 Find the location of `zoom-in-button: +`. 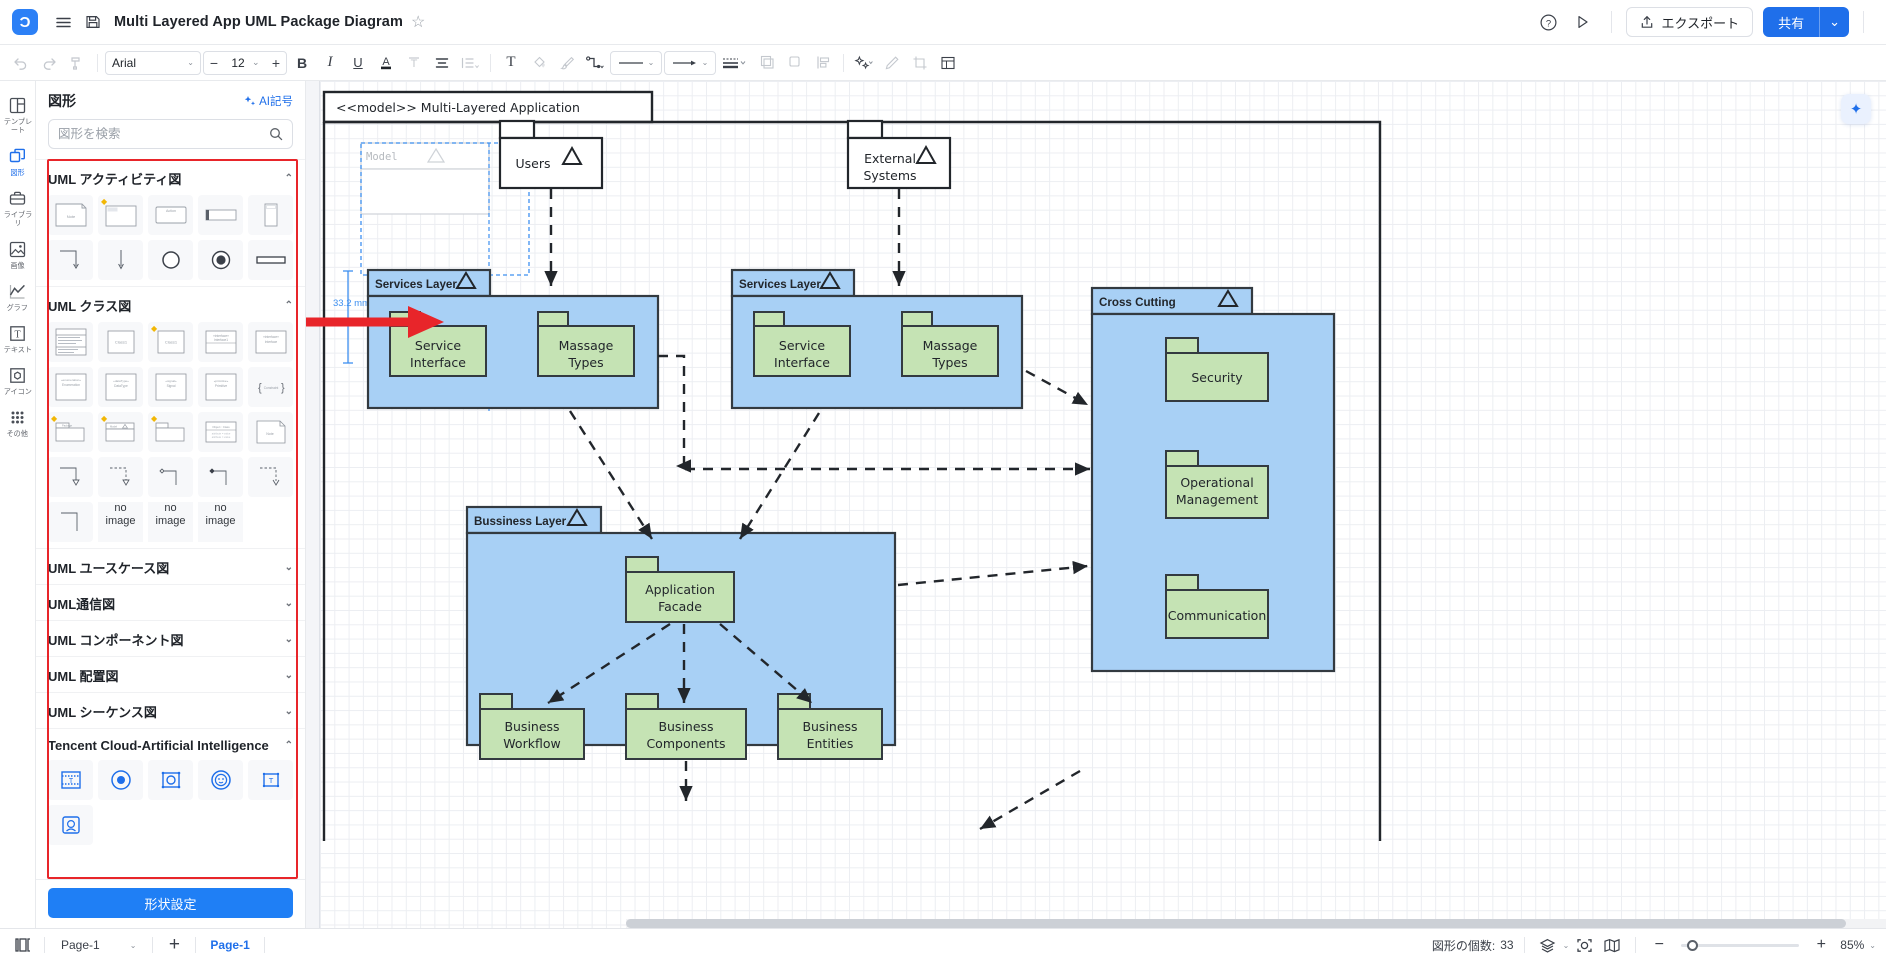

zoom-in-button: + is located at coordinates (1821, 945).